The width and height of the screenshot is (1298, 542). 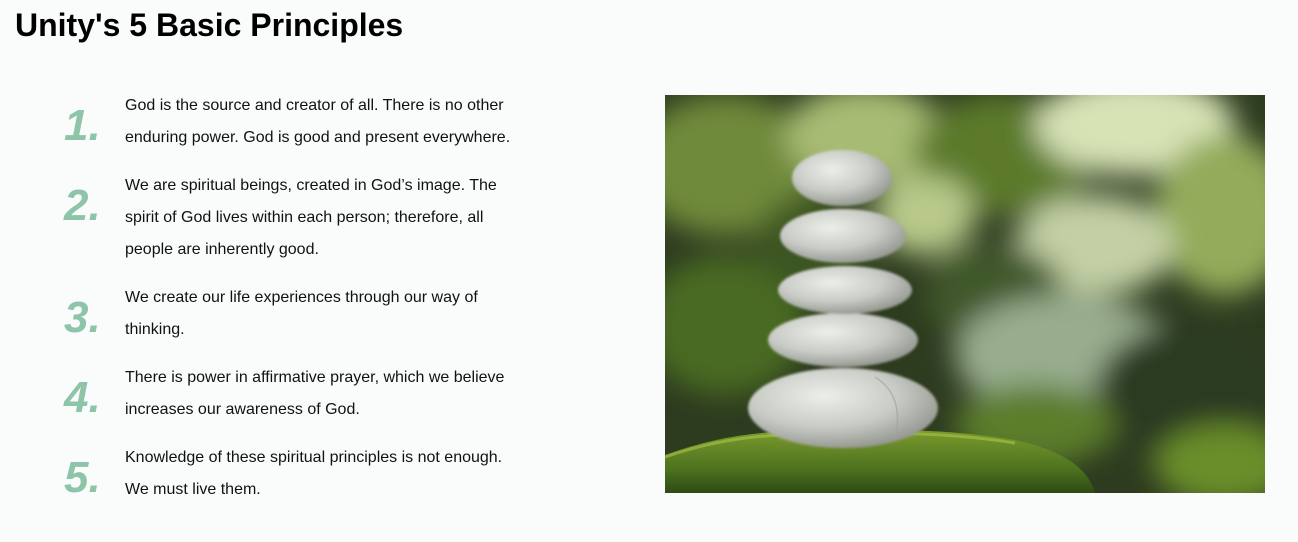 What do you see at coordinates (82, 125) in the screenshot?
I see `principle-number: 1.` at bounding box center [82, 125].